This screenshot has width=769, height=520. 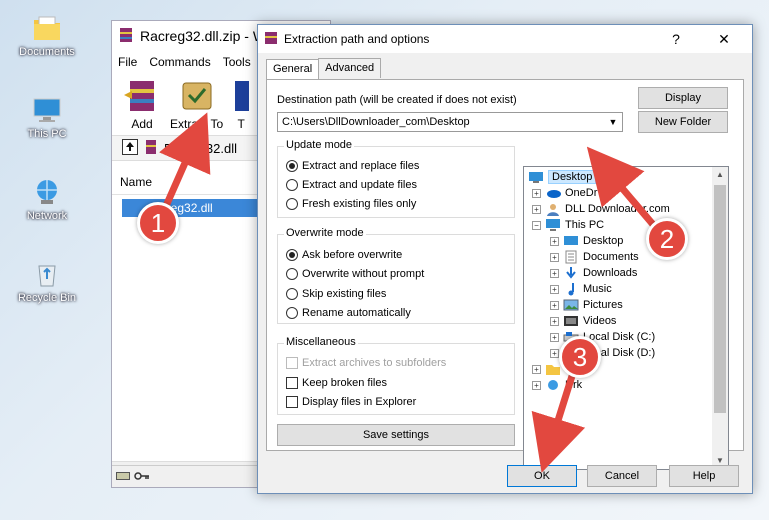 What do you see at coordinates (564, 193) in the screenshot?
I see `tree-item-onedrive: + OneDr` at bounding box center [564, 193].